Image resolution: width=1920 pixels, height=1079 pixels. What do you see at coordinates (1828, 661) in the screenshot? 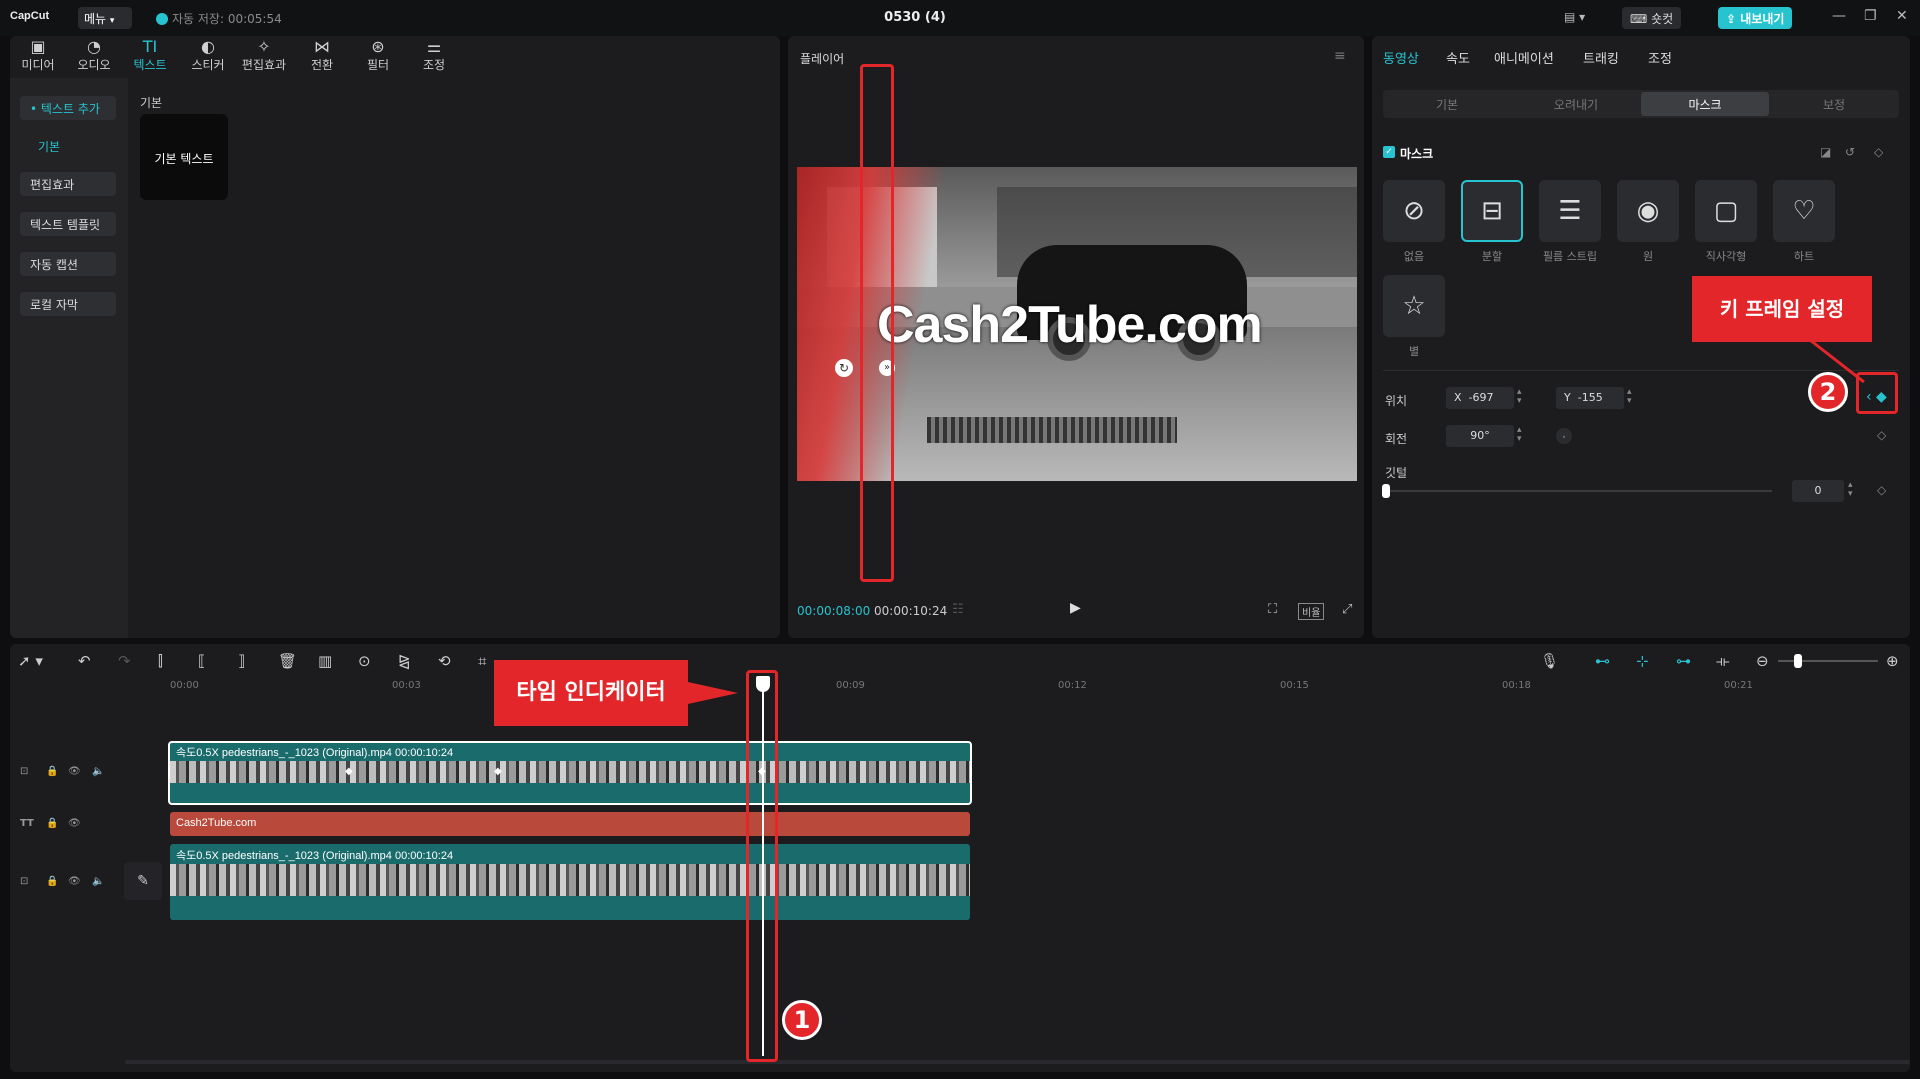
I see `zoom-slider` at bounding box center [1828, 661].